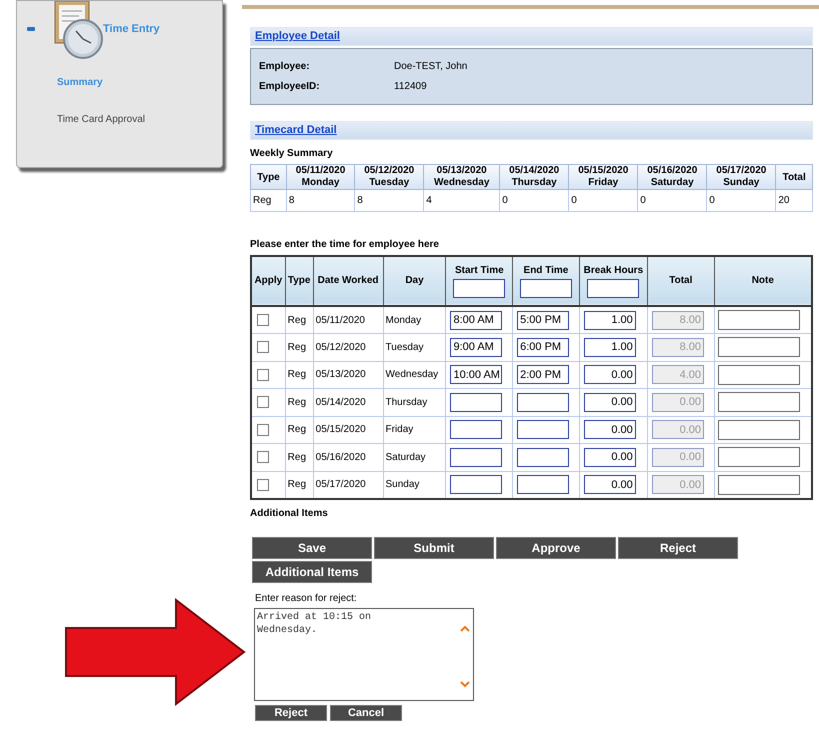  I want to click on time-field: 10:00 AM, so click(476, 374).